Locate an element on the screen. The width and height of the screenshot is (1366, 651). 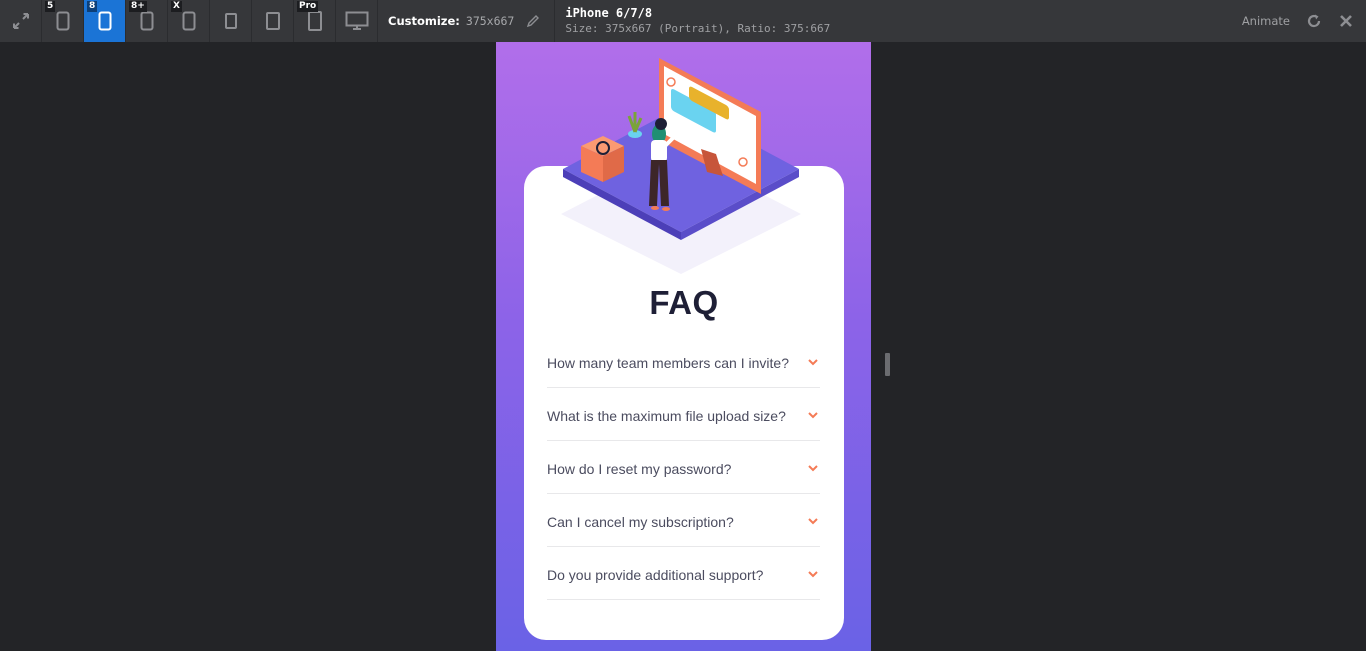
device-badge: 8 is located at coordinates (92, 6).